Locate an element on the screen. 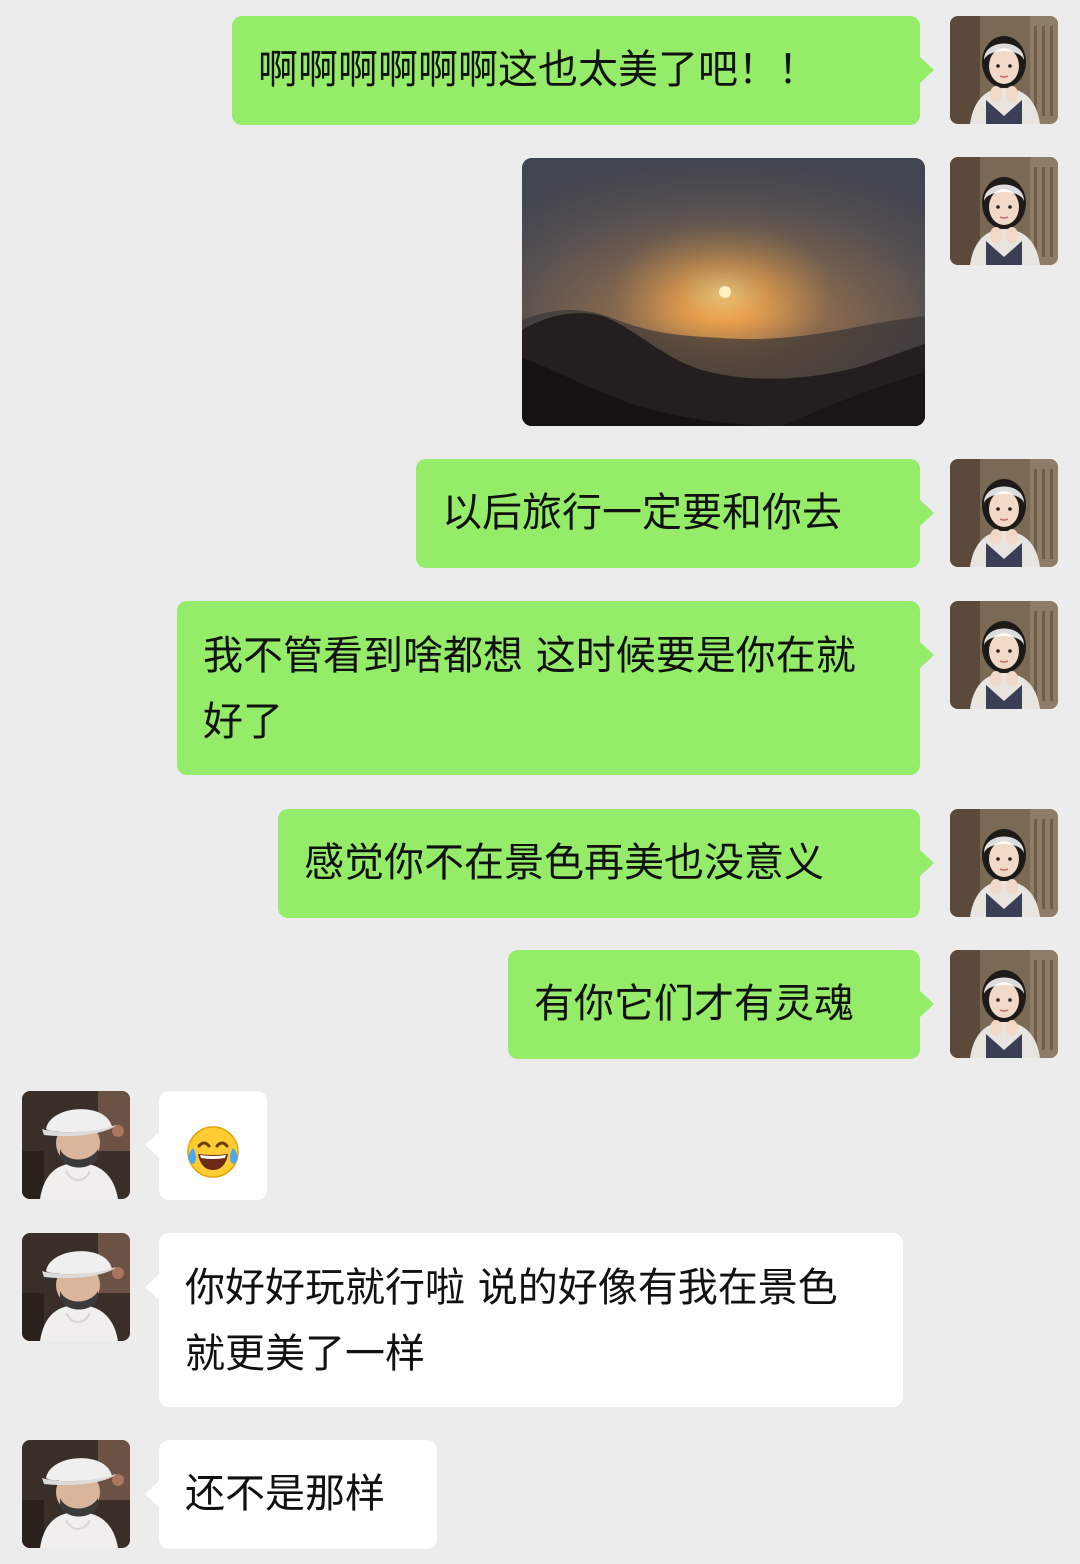  incoming-message-bubble: 还不是那样 is located at coordinates (291, 1494).